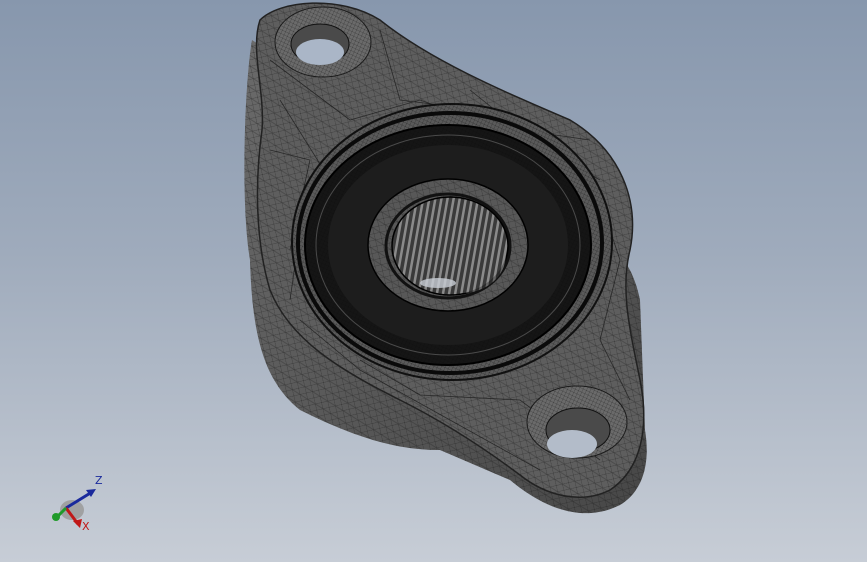 This screenshot has height=562, width=867. I want to click on z-axis-label: Z, so click(99, 480).